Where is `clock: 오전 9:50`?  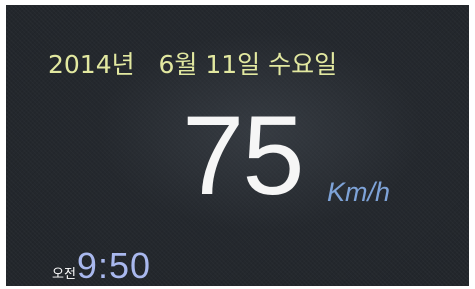 clock: 오전 9:50 is located at coordinates (101, 265).